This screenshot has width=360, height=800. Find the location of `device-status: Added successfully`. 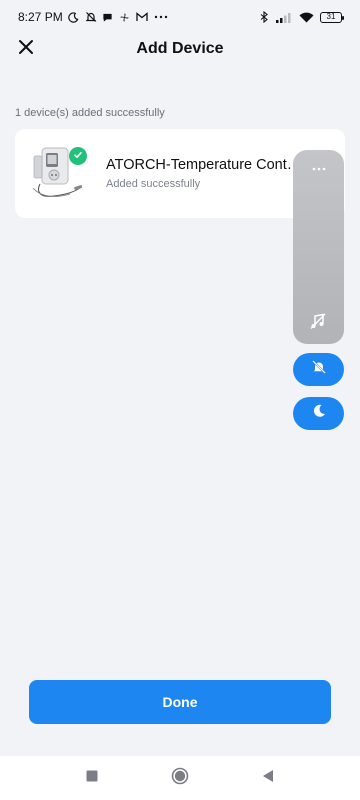

device-status: Added successfully is located at coordinates (153, 184).